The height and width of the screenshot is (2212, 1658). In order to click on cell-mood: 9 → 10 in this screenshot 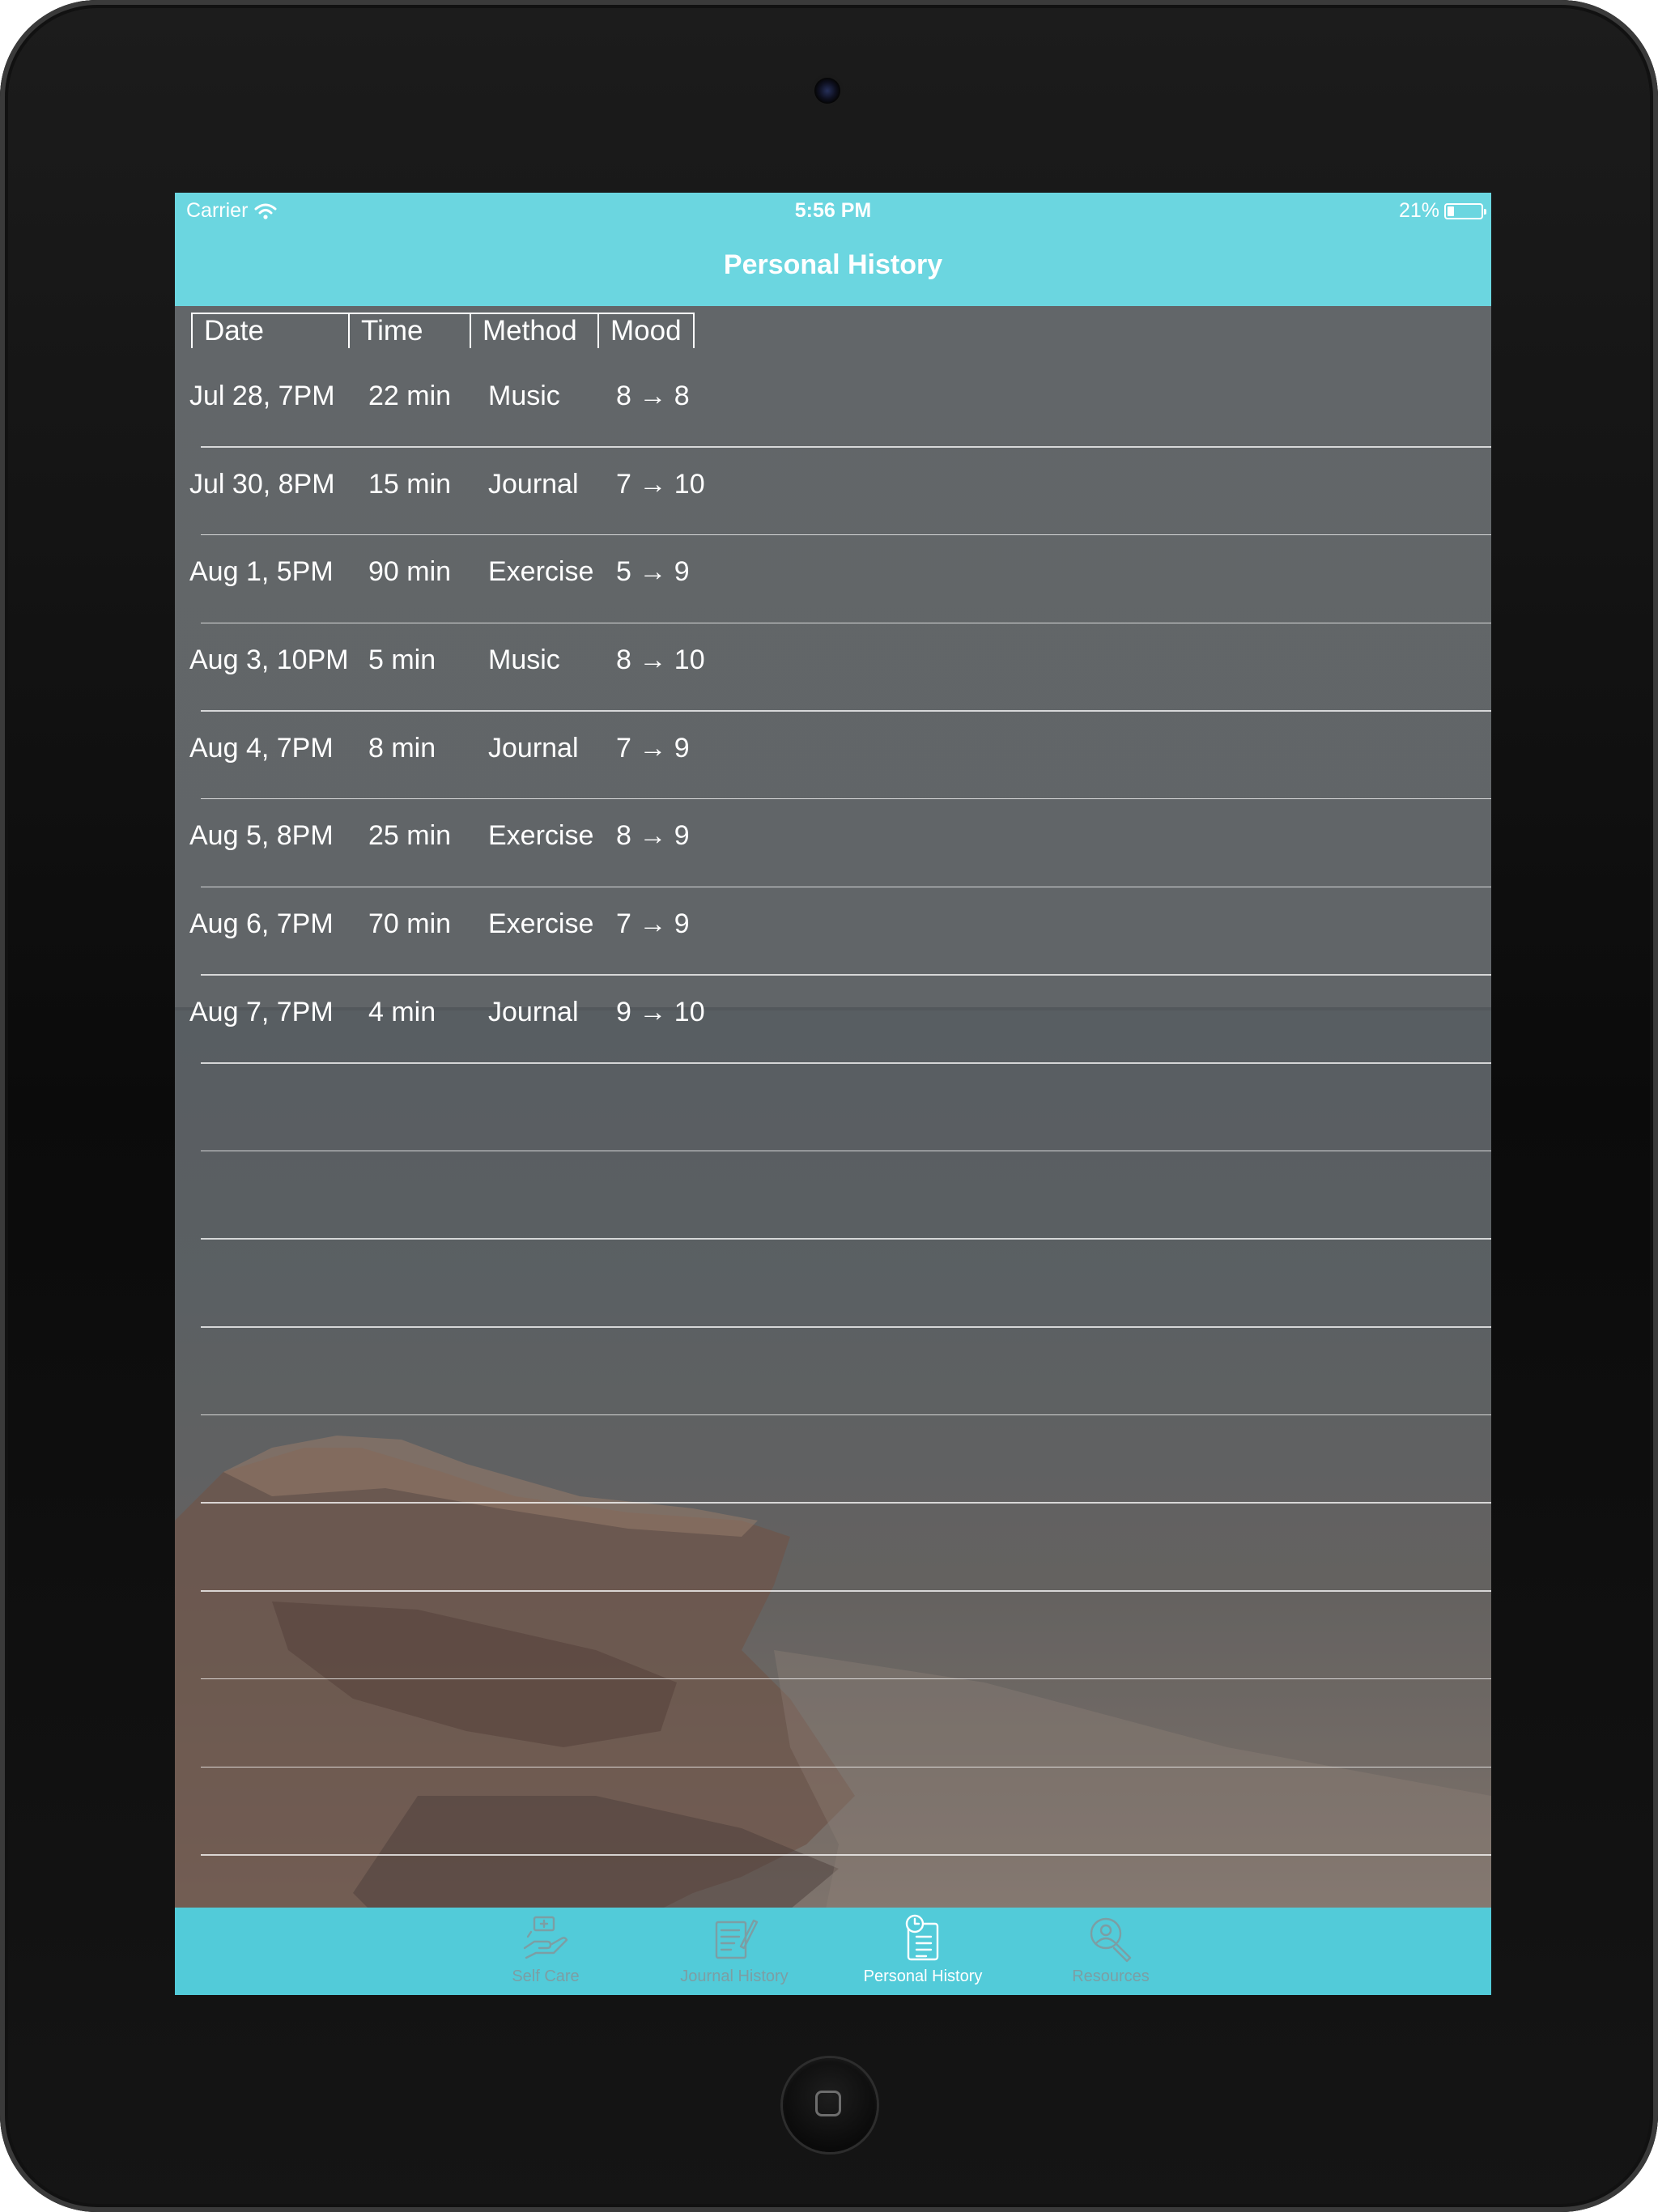, I will do `click(660, 1011)`.